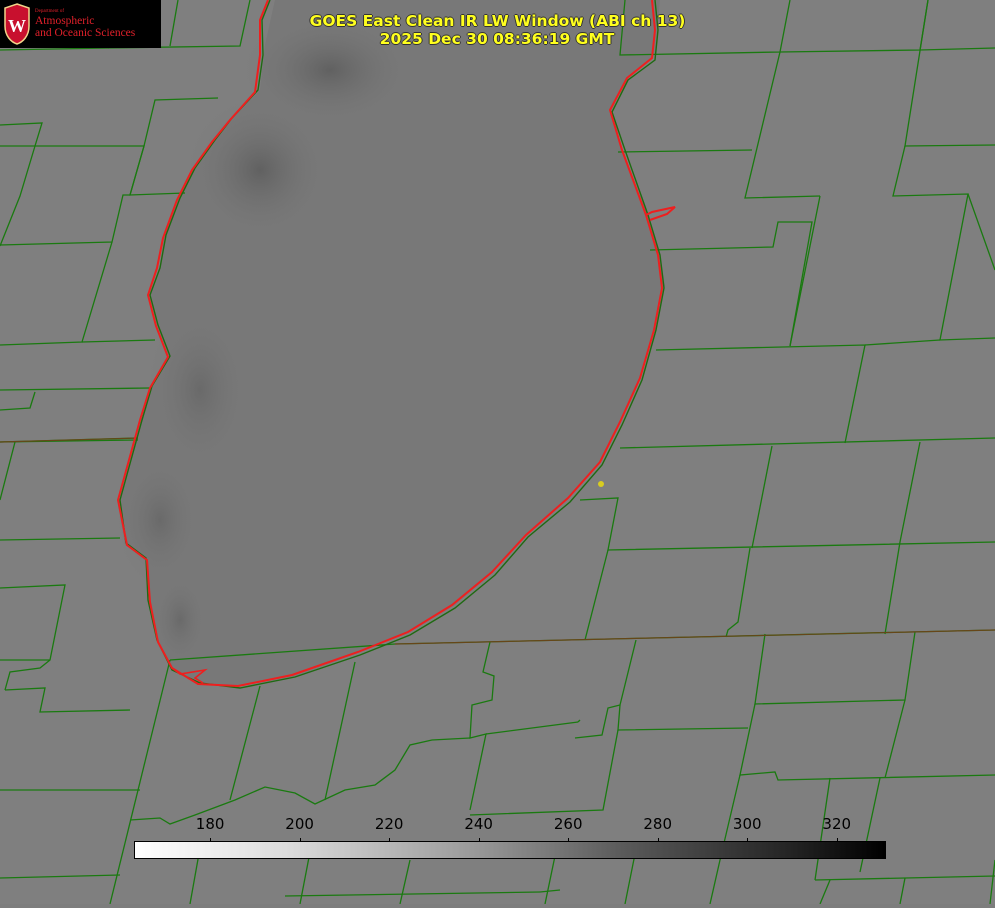 Image resolution: width=995 pixels, height=908 pixels. I want to click on colorbar-tick-label: 180, so click(210, 824).